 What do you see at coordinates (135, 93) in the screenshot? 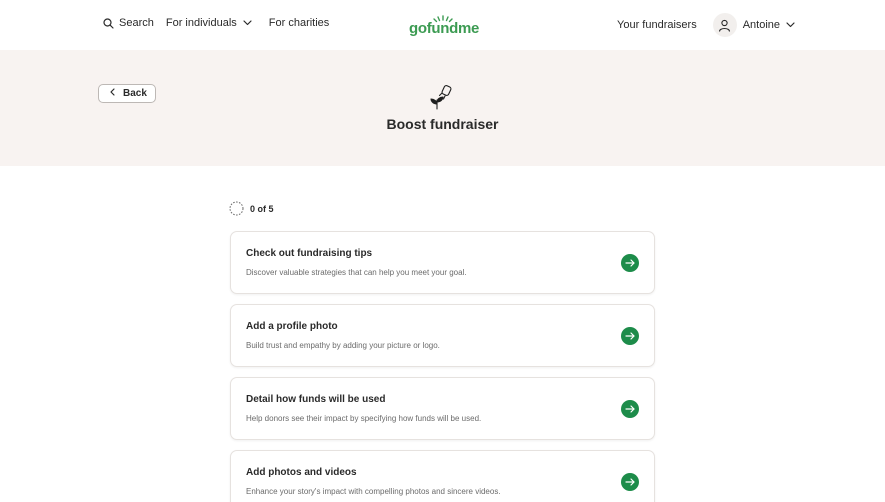
I see `back-label: Back` at bounding box center [135, 93].